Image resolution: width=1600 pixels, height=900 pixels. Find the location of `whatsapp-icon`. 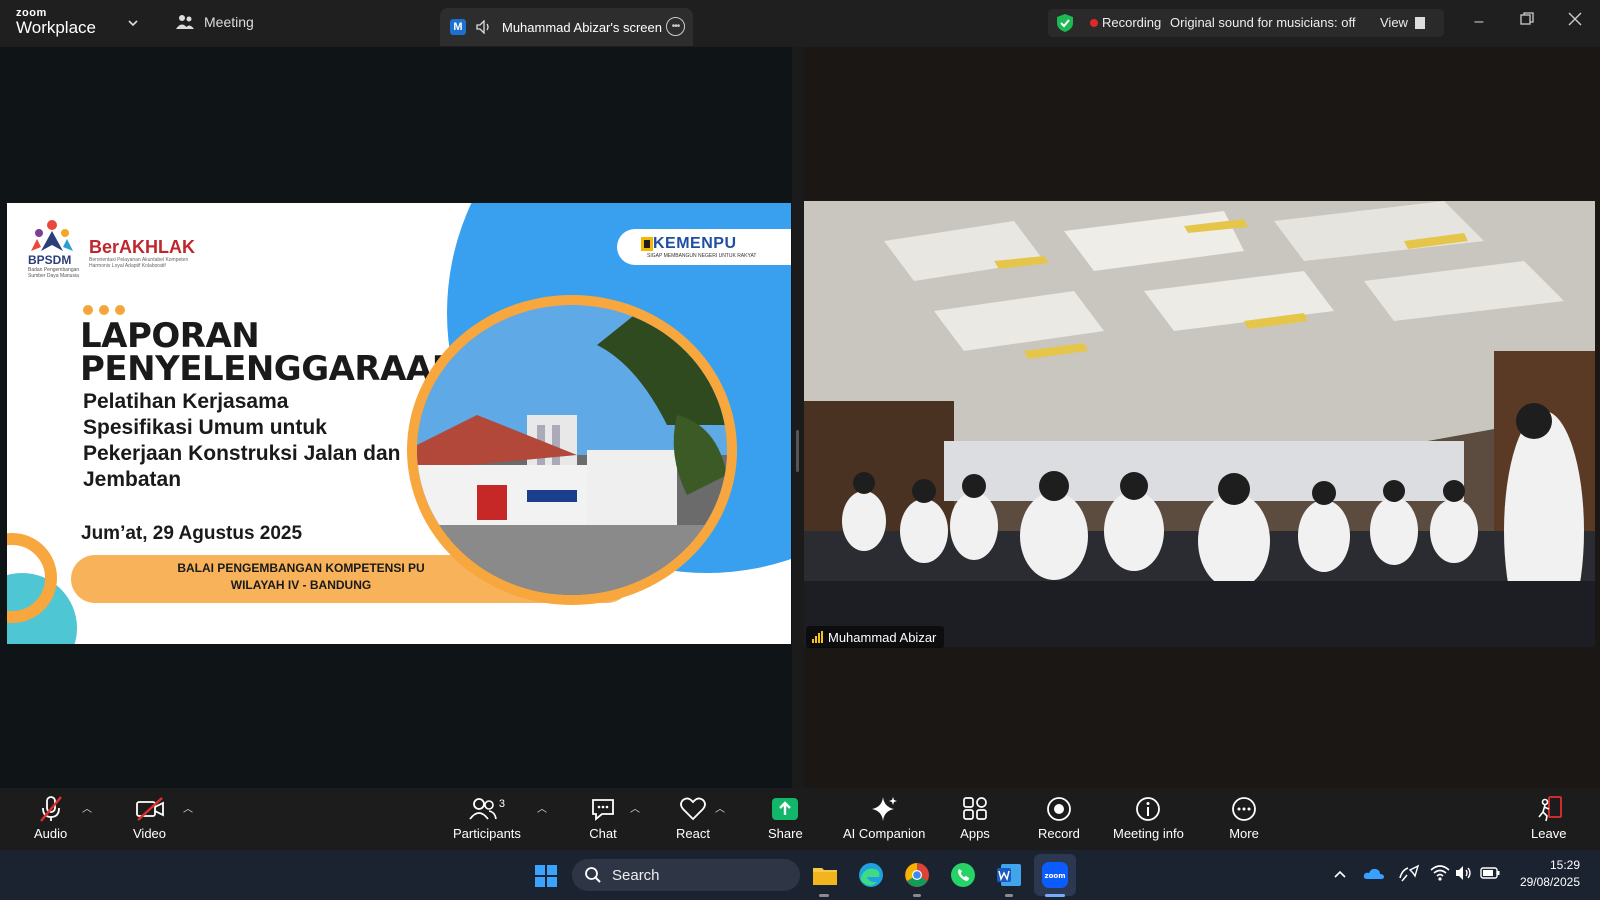

whatsapp-icon is located at coordinates (963, 875).